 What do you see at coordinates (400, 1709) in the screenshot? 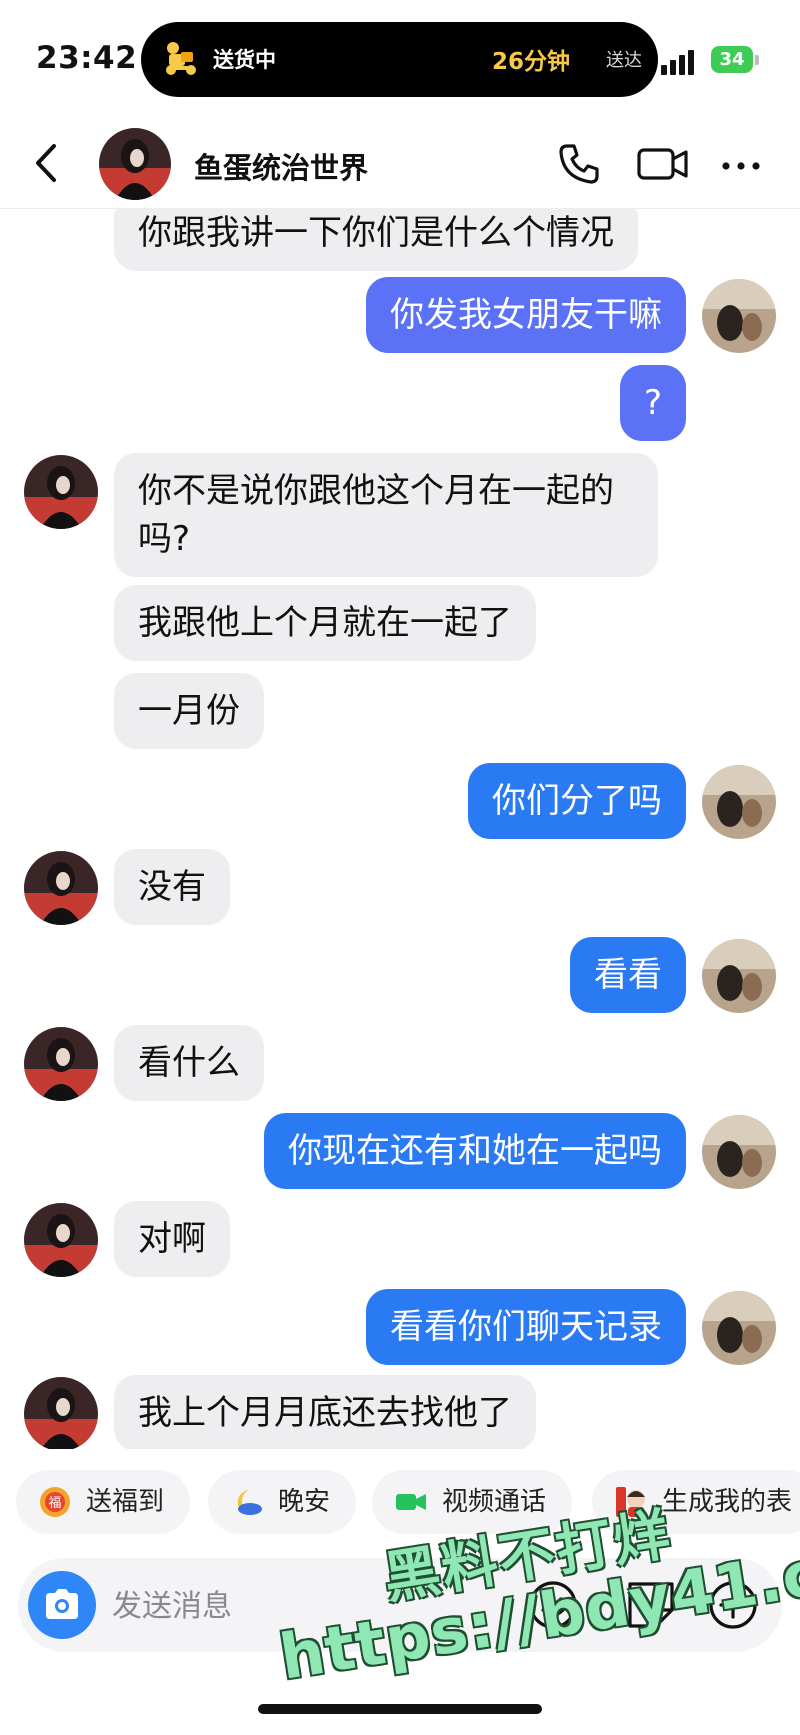
I see `home-indicator` at bounding box center [400, 1709].